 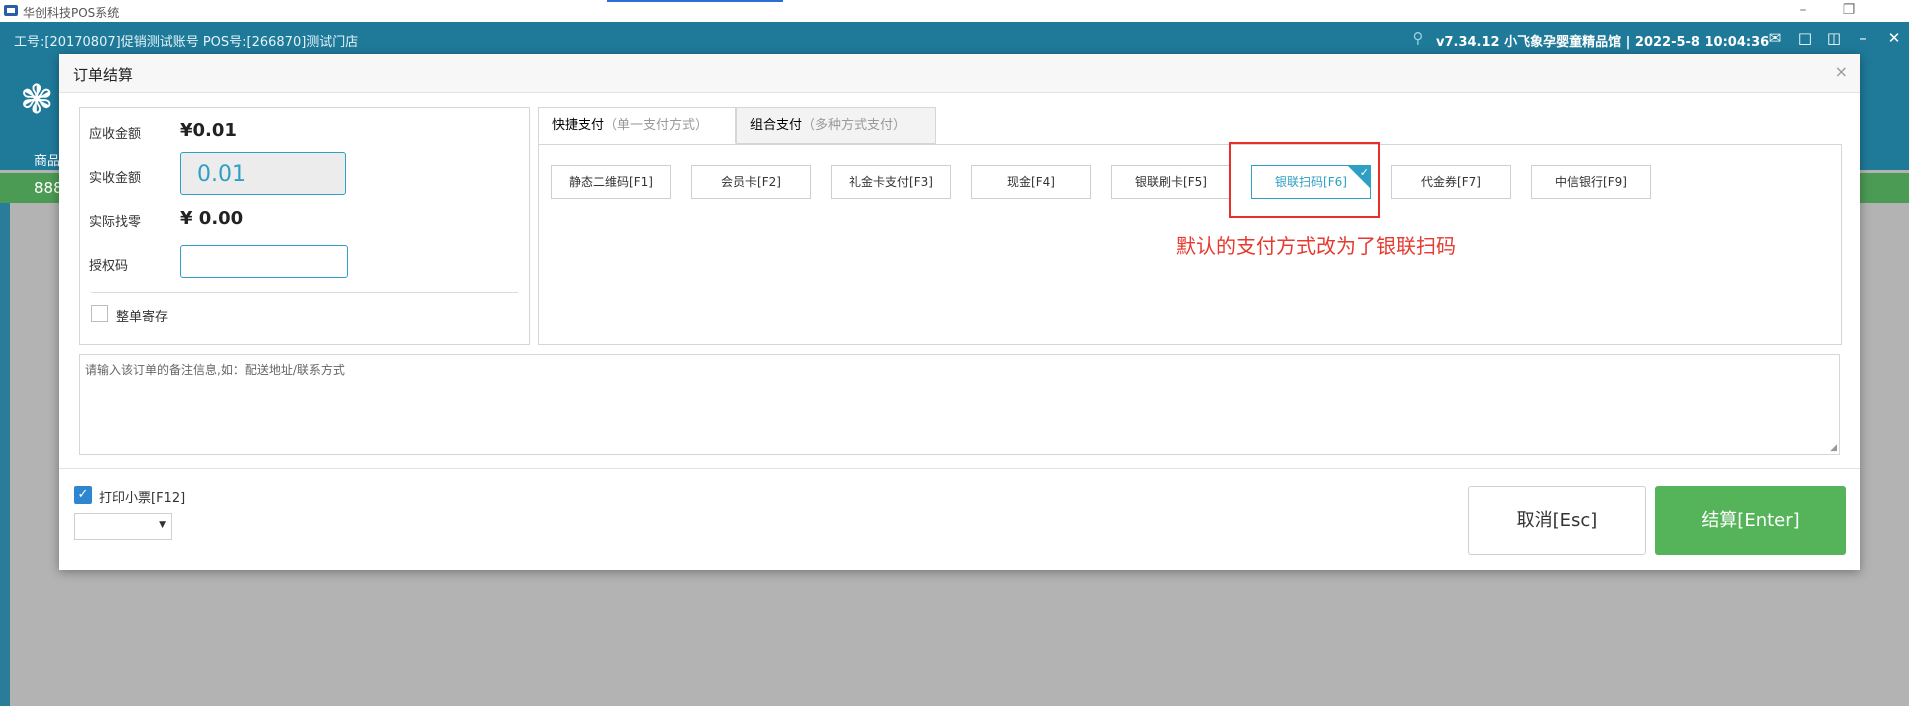 What do you see at coordinates (263, 173) in the screenshot?
I see `paid-amount-input: 0.01` at bounding box center [263, 173].